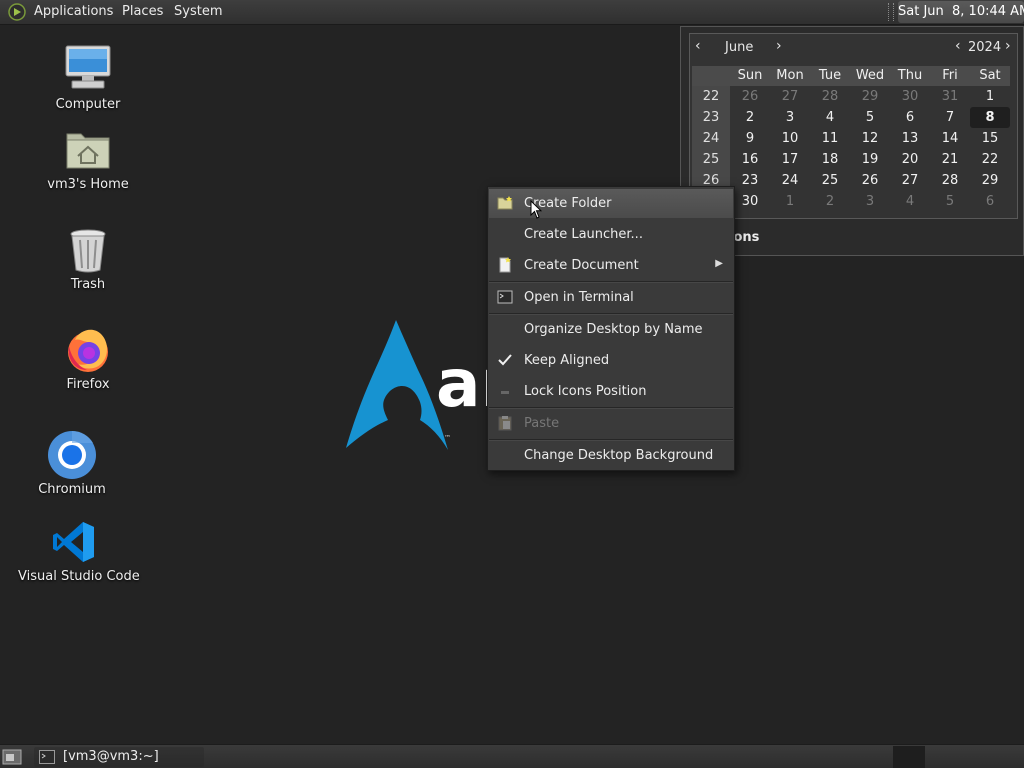 Image resolution: width=1024 pixels, height=768 pixels. I want to click on calendar-day: 10, so click(790, 138).